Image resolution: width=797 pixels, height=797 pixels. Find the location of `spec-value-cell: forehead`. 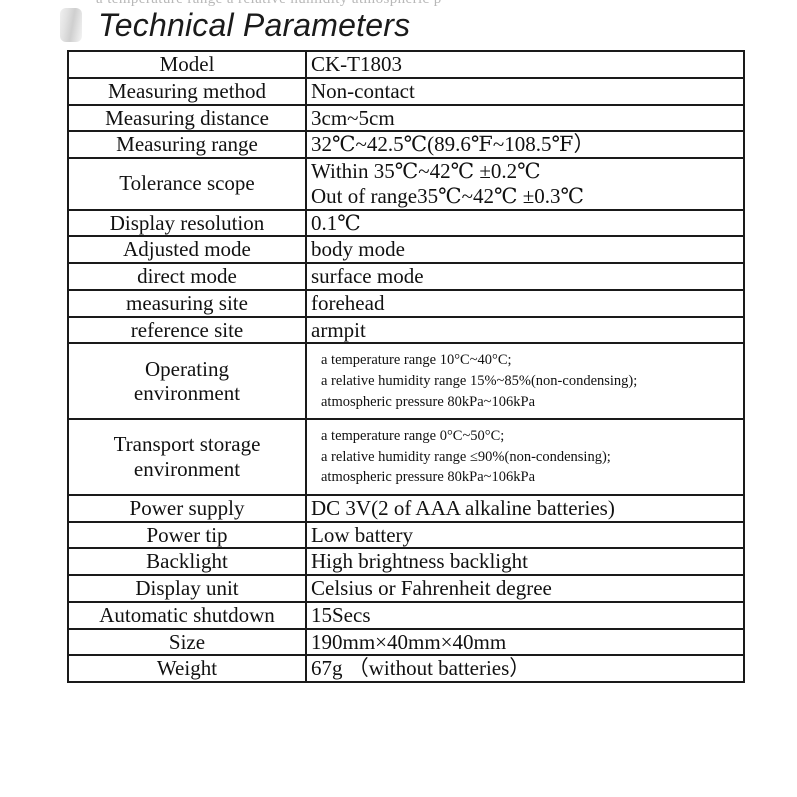

spec-value-cell: forehead is located at coordinates (525, 303).